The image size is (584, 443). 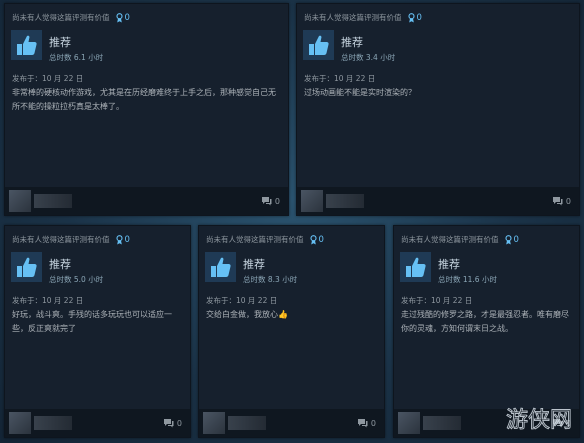 What do you see at coordinates (291, 315) in the screenshot?
I see `review-text: 交给白金做，我放心👍` at bounding box center [291, 315].